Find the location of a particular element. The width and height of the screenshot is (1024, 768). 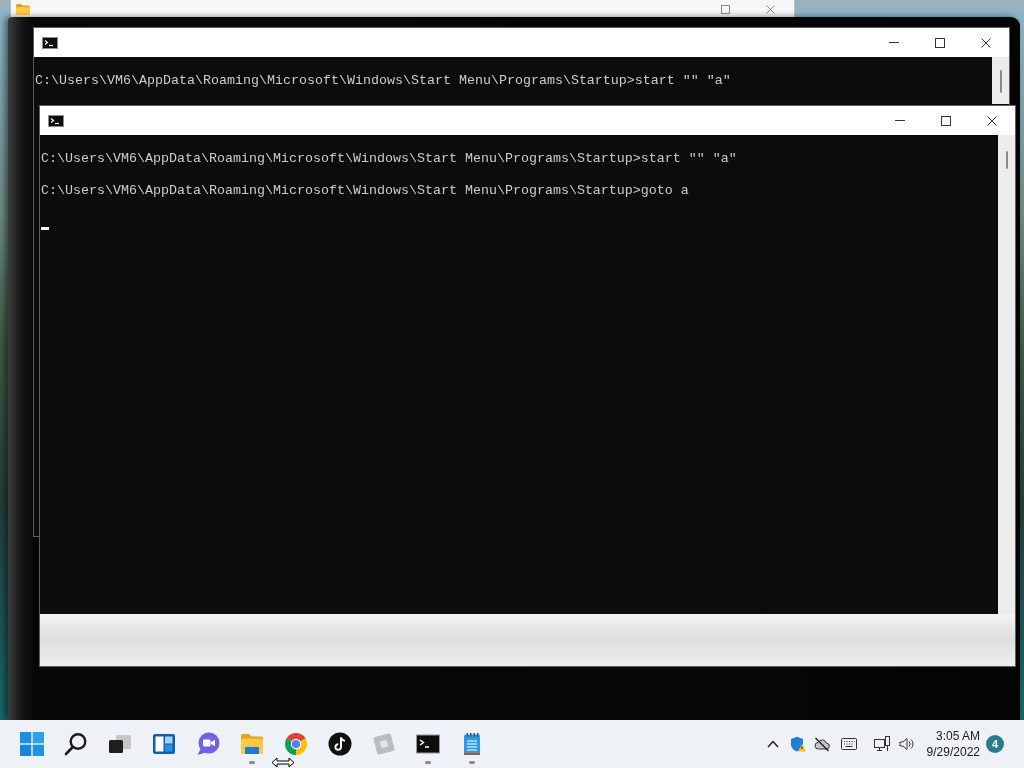

music-note-icon is located at coordinates (340, 744).